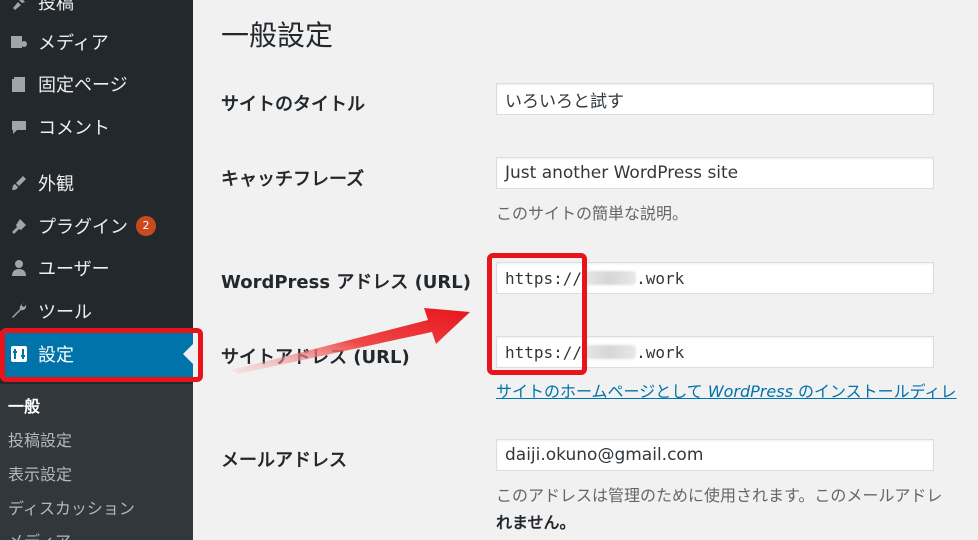 The width and height of the screenshot is (978, 540). What do you see at coordinates (19, 183) in the screenshot?
I see `brush-icon` at bounding box center [19, 183].